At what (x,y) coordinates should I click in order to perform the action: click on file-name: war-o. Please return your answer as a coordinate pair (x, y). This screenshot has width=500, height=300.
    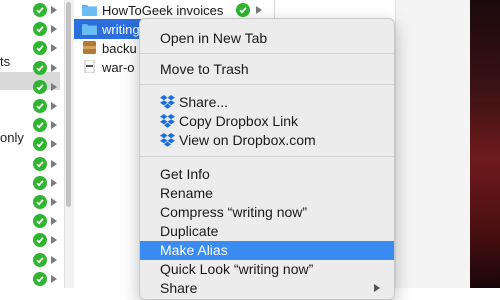
    Looking at the image, I should click on (118, 67).